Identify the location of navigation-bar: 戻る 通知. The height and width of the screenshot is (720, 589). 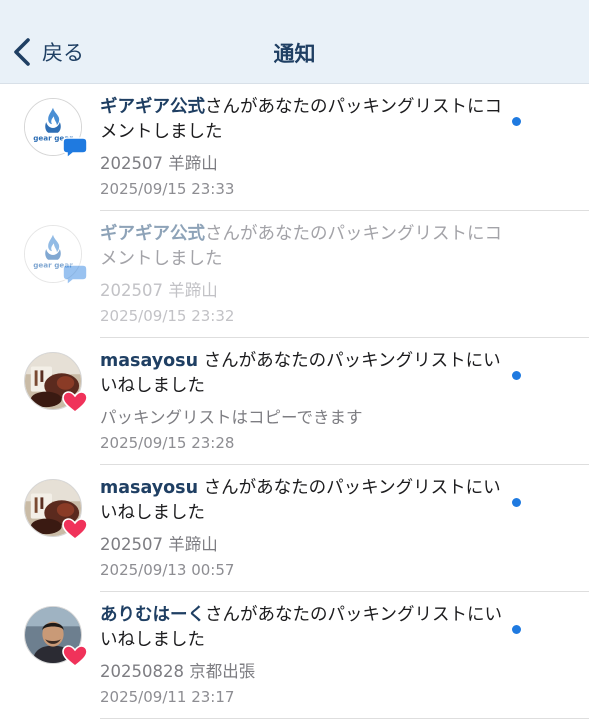
(294, 42).